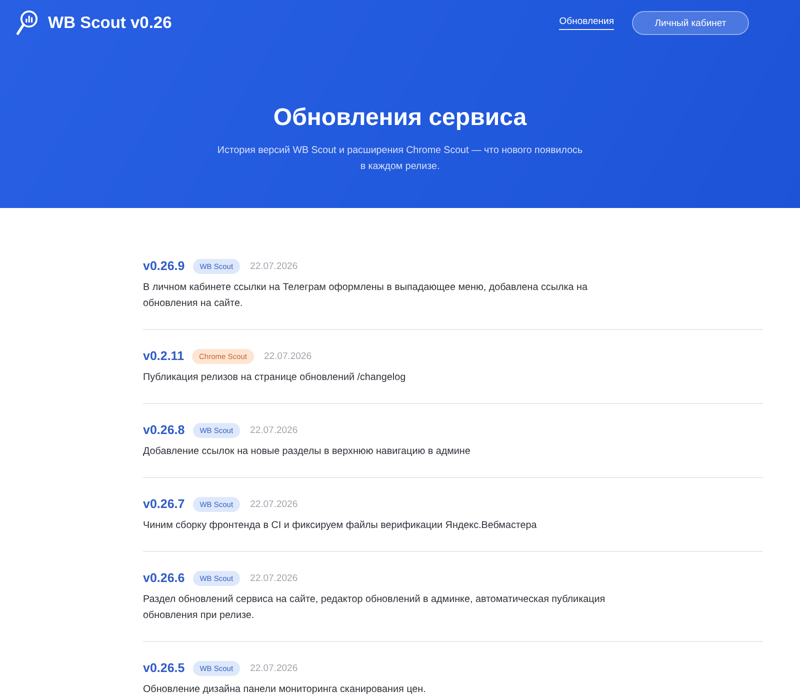 This screenshot has width=800, height=699. What do you see at coordinates (307, 452) in the screenshot?
I see `release-description: Добавление ссылок на новые разделы в верхнюю навигацию в админе` at bounding box center [307, 452].